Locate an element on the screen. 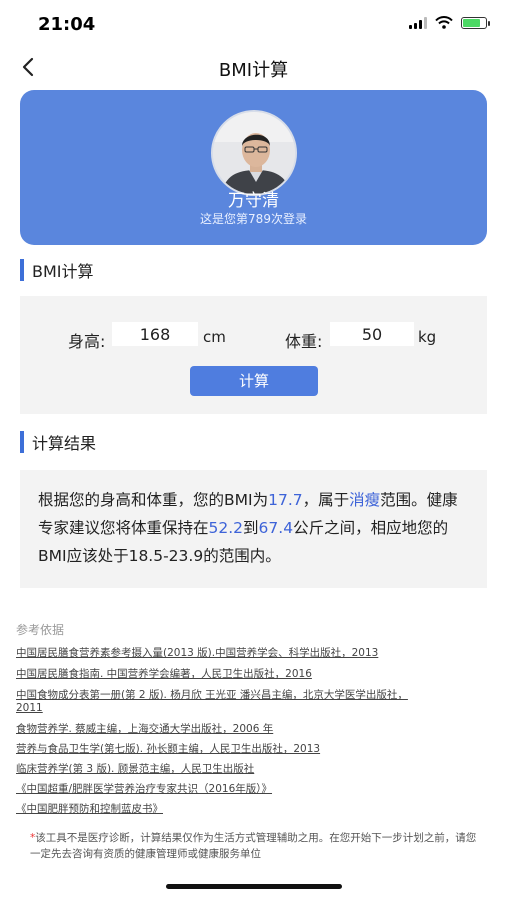 The width and height of the screenshot is (507, 900). bmi-calculator-panel: 身高: cm 体重: kg 计算 is located at coordinates (253, 355).